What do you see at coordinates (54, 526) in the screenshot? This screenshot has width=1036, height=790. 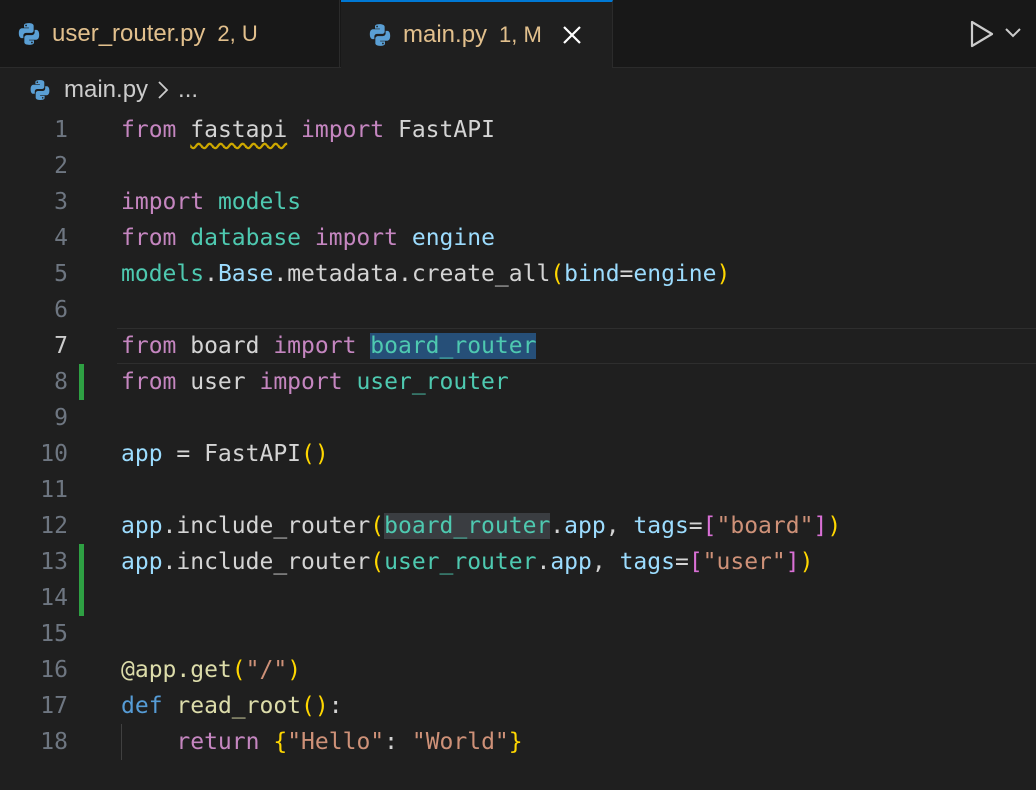 I see `line-number: 12` at bounding box center [54, 526].